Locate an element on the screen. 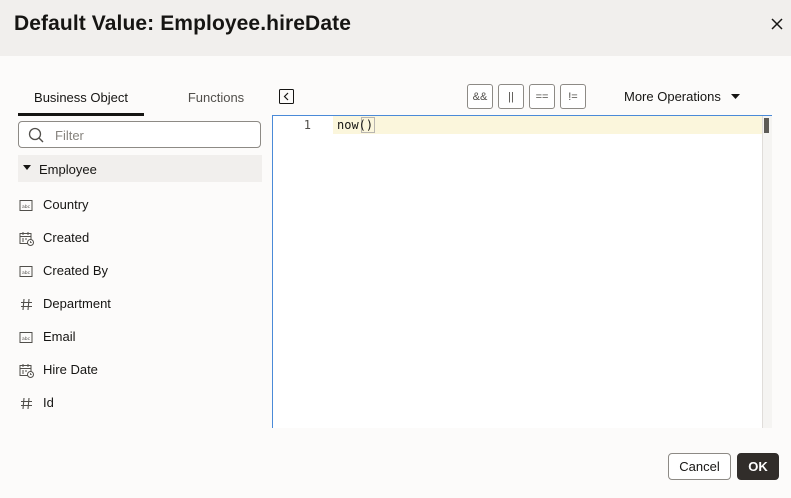  or-operator-button: || is located at coordinates (511, 96).